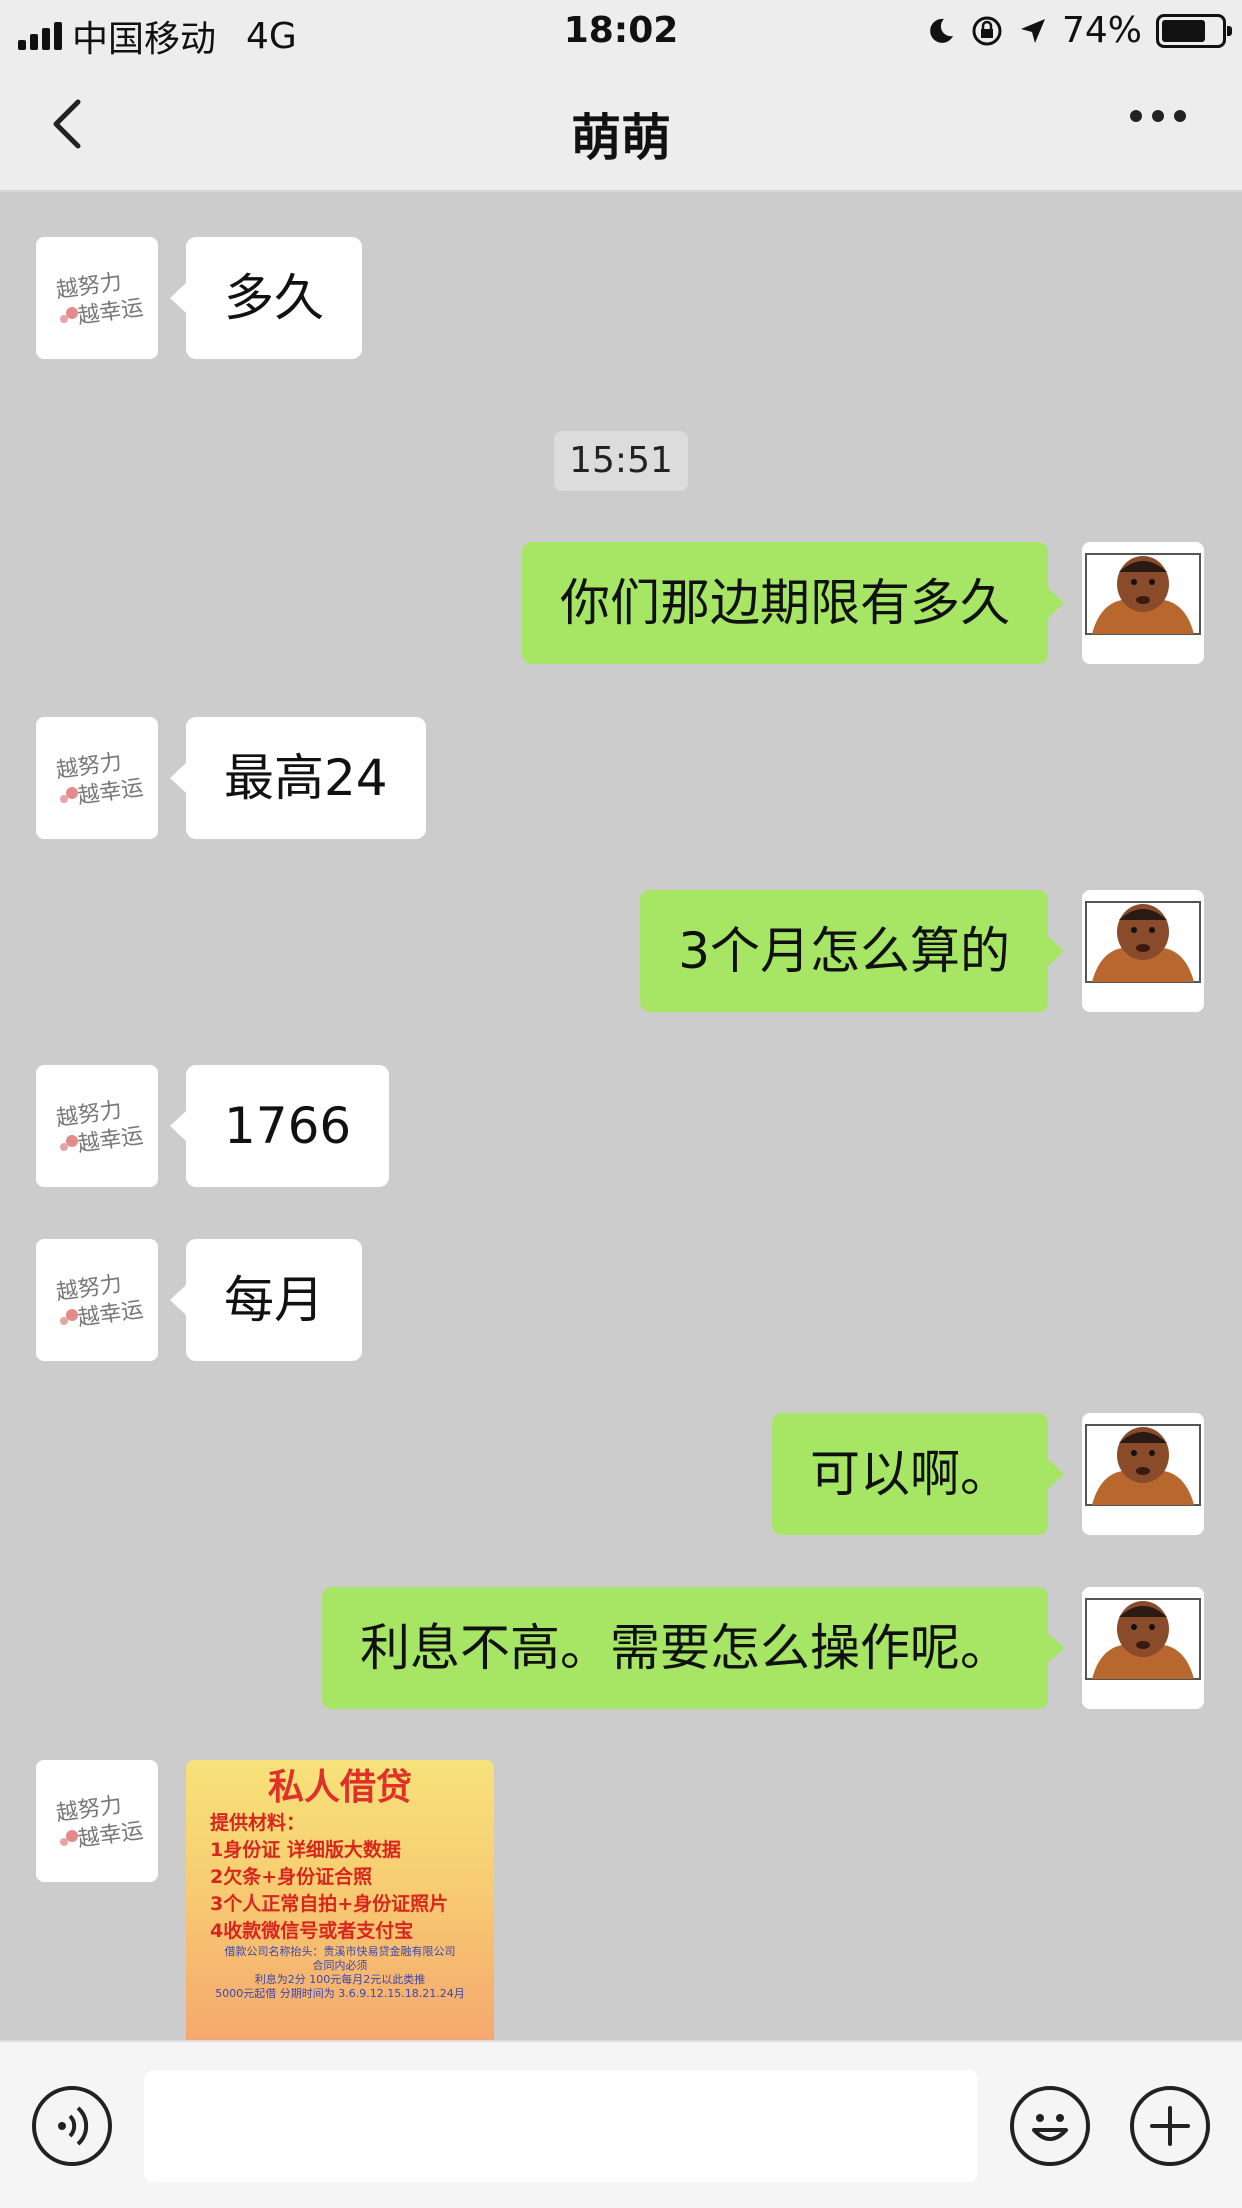 Image resolution: width=1242 pixels, height=2208 pixels. I want to click on image-small-text: 利息为2分 100元每月2元以此类推, so click(340, 1979).